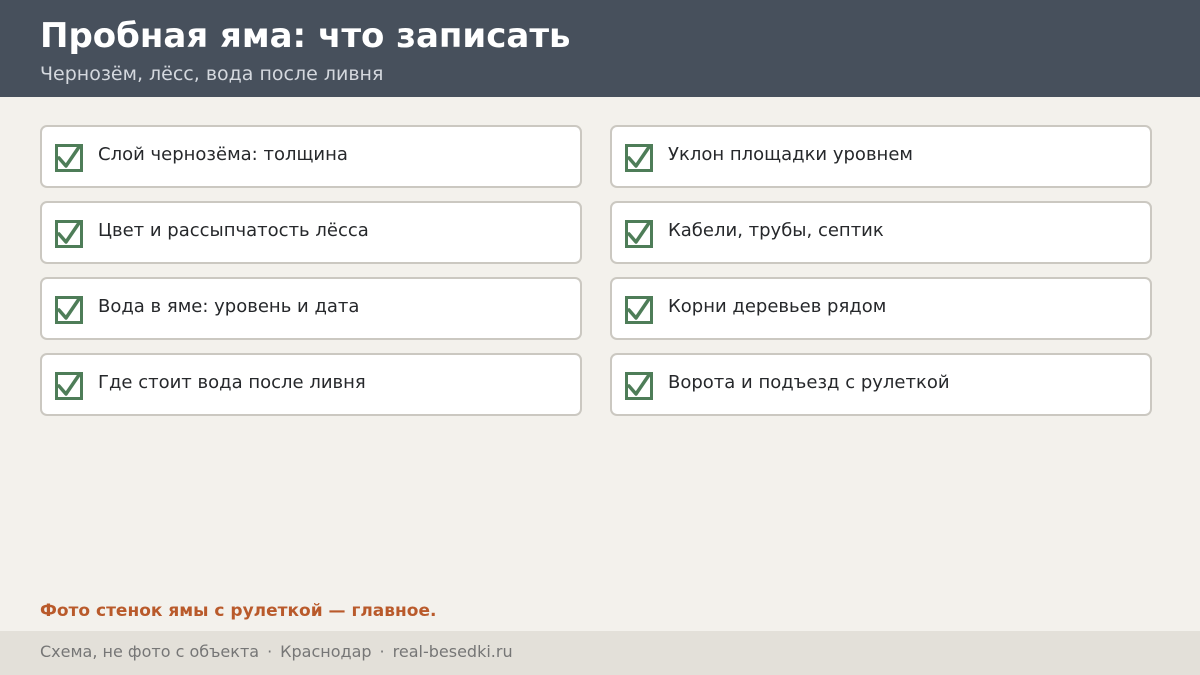 Image resolution: width=1200 pixels, height=675 pixels. What do you see at coordinates (776, 230) in the screenshot?
I see `checklist-item-label: Кабели, трубы, септик` at bounding box center [776, 230].